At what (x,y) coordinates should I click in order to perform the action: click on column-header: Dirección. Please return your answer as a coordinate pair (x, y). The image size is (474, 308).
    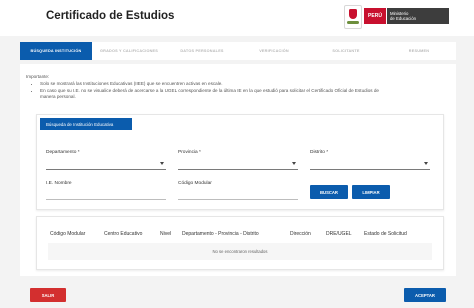
    Looking at the image, I should click on (300, 234).